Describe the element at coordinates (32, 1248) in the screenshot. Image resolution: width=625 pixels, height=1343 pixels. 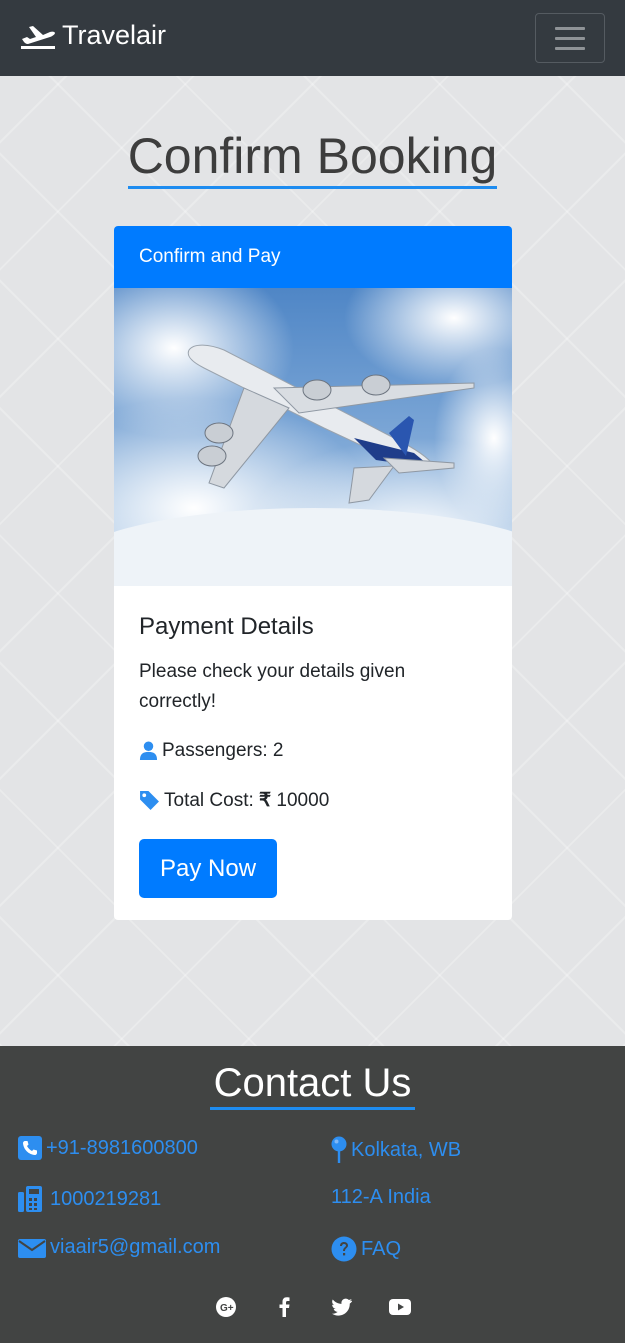
I see `envelope-icon` at that location.